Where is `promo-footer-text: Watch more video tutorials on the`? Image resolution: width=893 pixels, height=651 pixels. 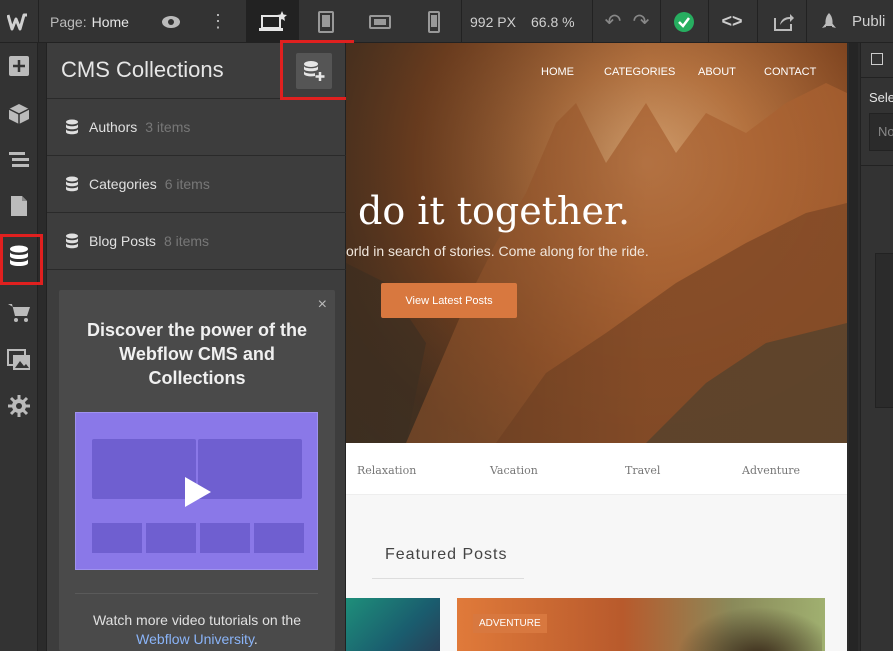 promo-footer-text: Watch more video tutorials on the is located at coordinates (197, 620).